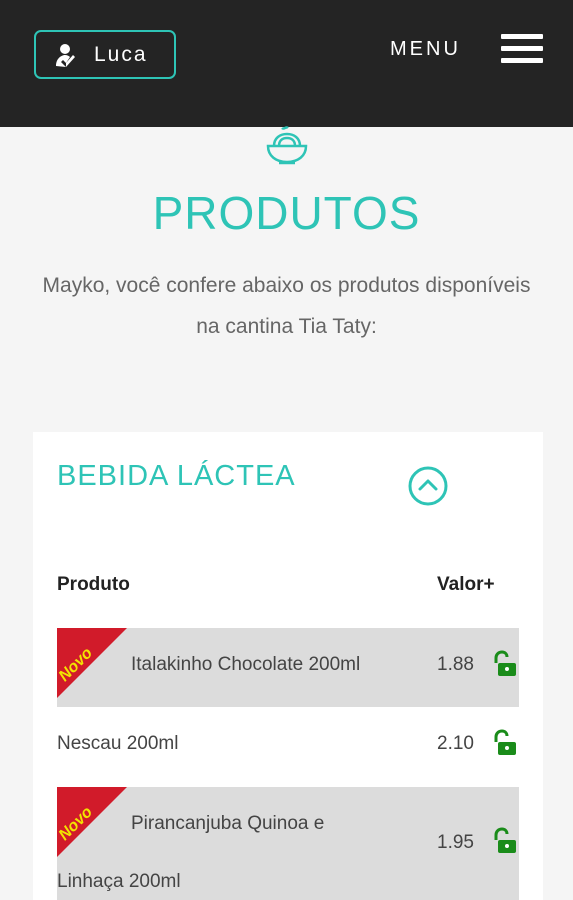  Describe the element at coordinates (176, 476) in the screenshot. I see `category-title: BEBIDA LÁCTEA` at that location.